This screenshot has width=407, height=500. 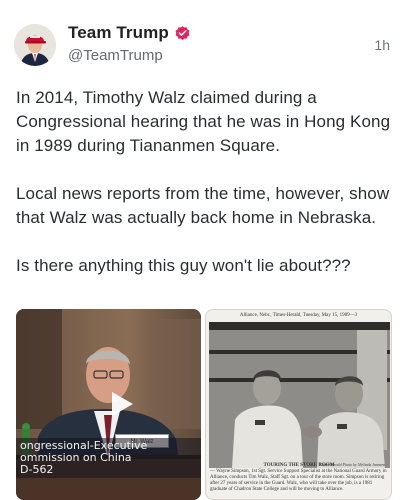 What do you see at coordinates (37, 469) in the screenshot?
I see `chyron-line: D-562` at bounding box center [37, 469].